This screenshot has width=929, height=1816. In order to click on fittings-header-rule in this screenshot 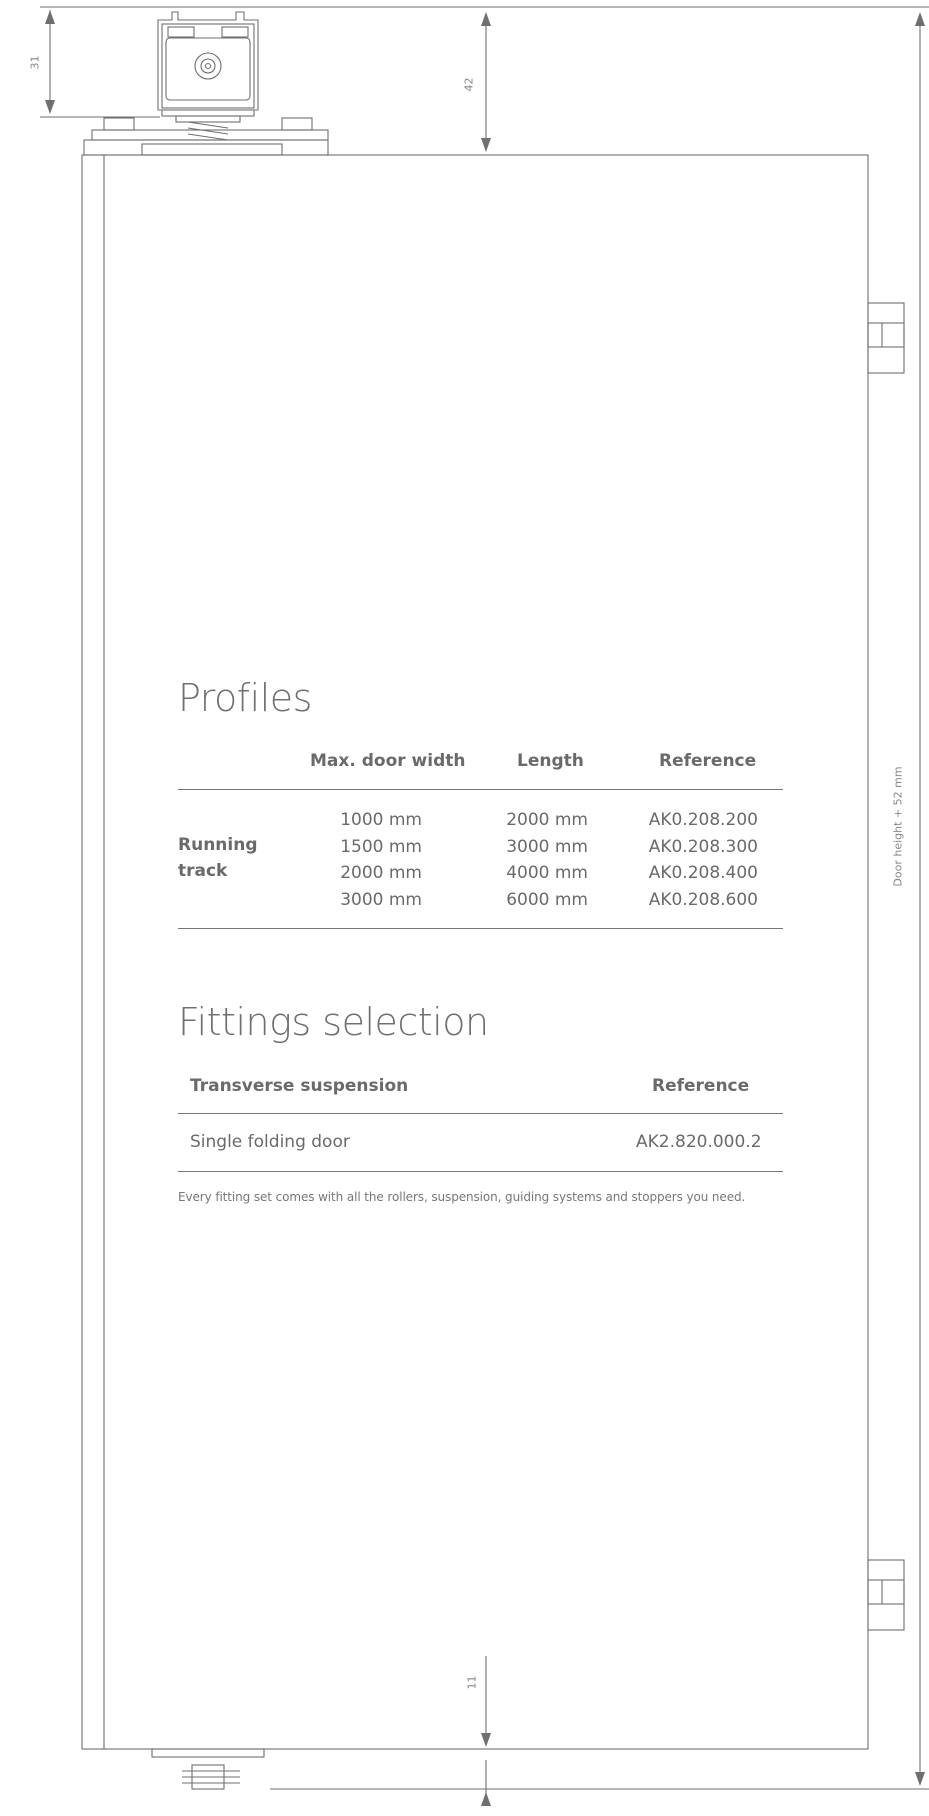, I will do `click(480, 1113)`.